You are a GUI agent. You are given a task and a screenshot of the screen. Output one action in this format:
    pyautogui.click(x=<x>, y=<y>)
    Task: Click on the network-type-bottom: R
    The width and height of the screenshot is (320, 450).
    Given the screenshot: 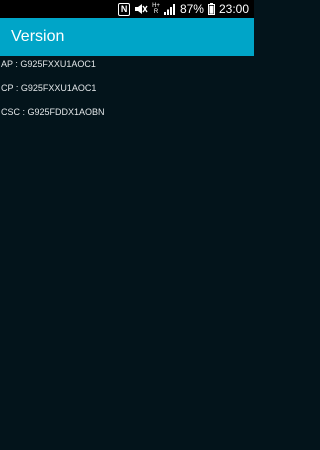 What is the action you would take?
    pyautogui.click(x=156, y=12)
    